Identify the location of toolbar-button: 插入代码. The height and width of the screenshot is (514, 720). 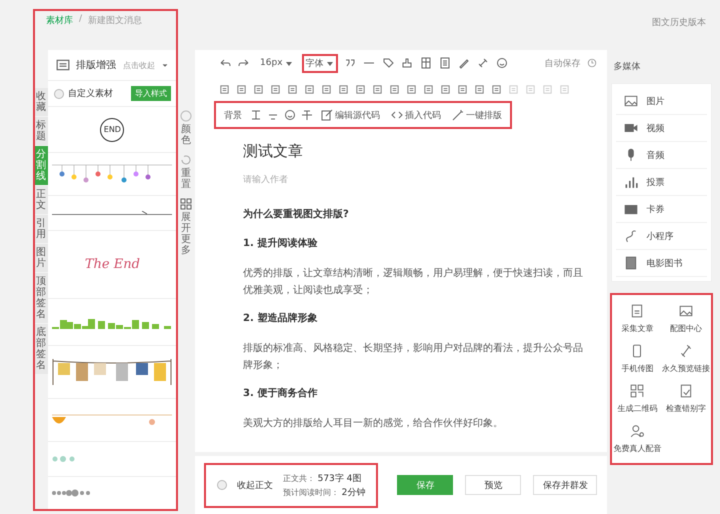
(416, 115).